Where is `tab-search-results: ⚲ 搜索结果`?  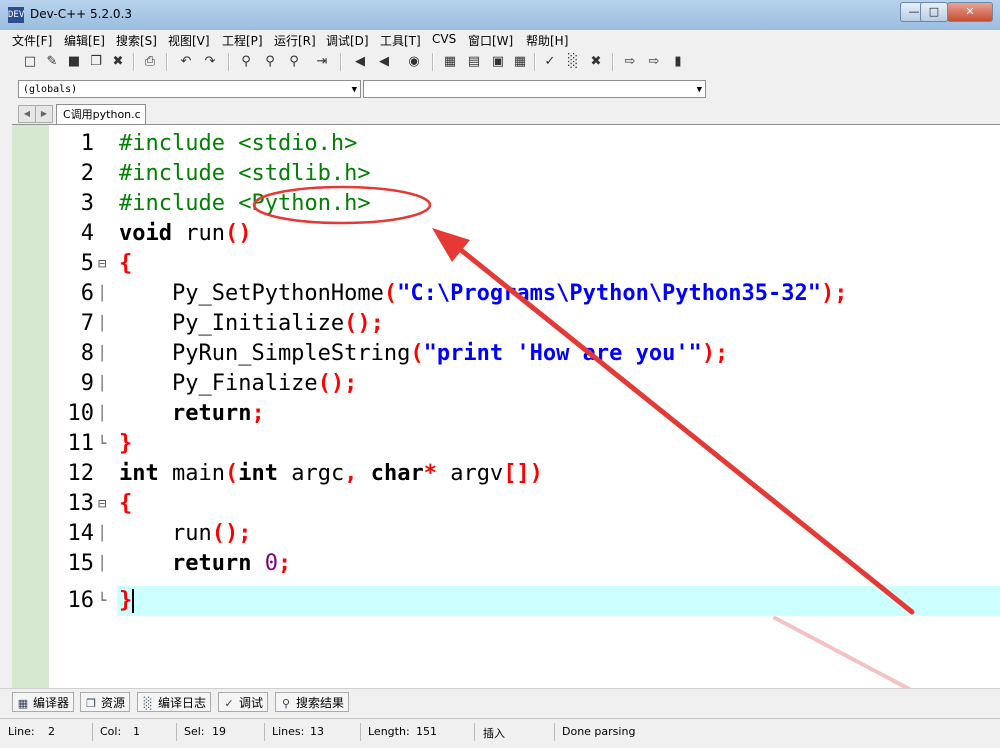
tab-search-results: ⚲ 搜索结果 is located at coordinates (312, 702).